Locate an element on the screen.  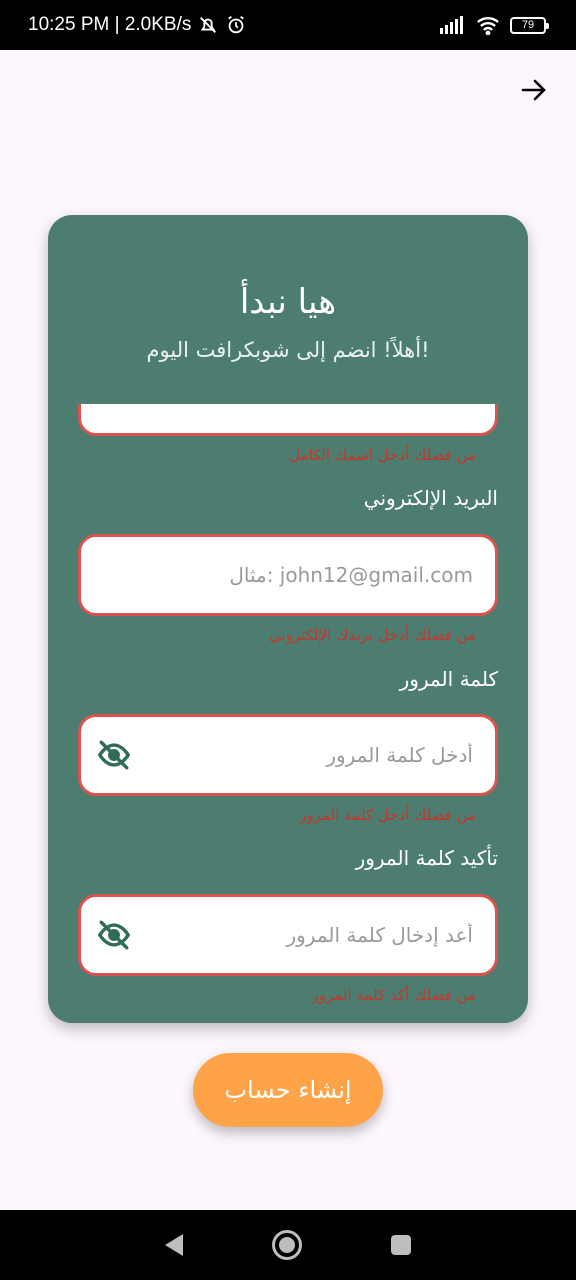
mute-notifications-icon is located at coordinates (208, 25).